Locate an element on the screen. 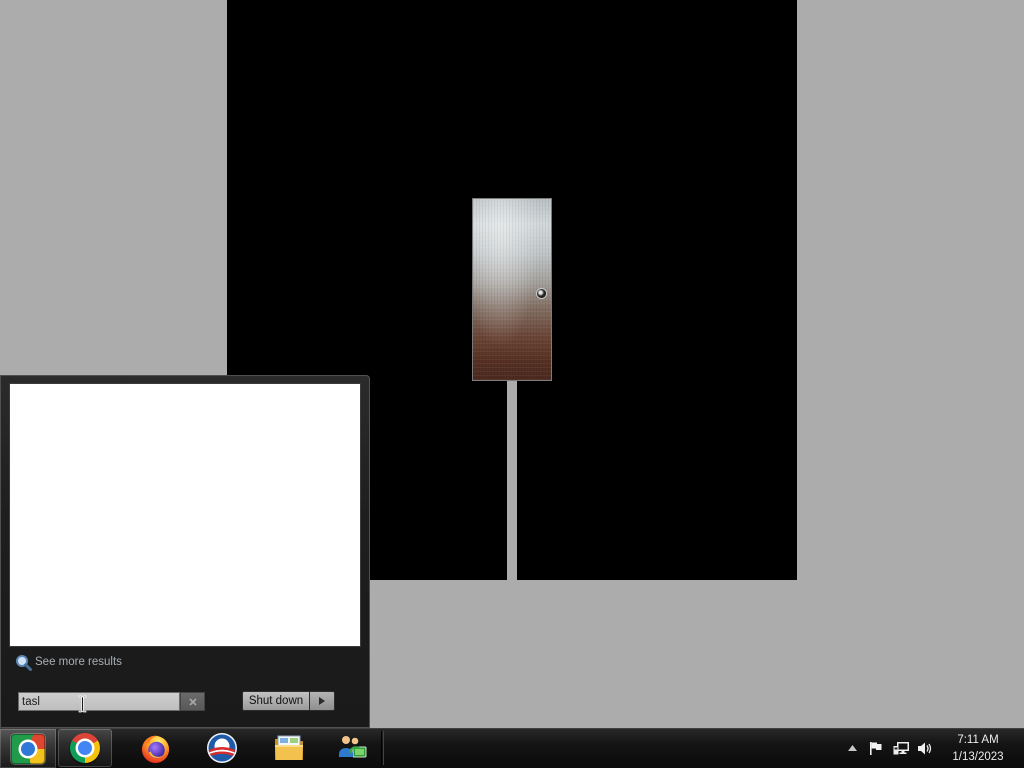 The height and width of the screenshot is (768, 1024). chrome-icon is located at coordinates (85, 748).